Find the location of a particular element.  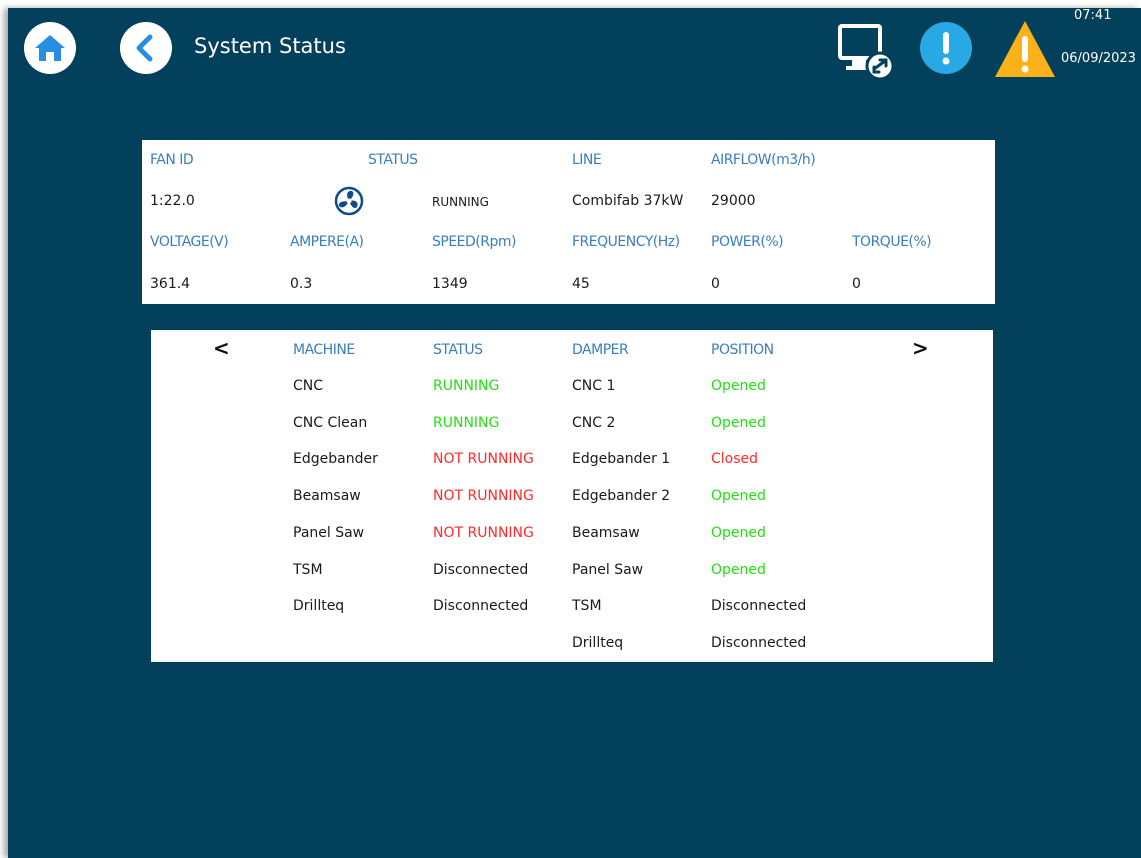

home-icon is located at coordinates (50, 48).